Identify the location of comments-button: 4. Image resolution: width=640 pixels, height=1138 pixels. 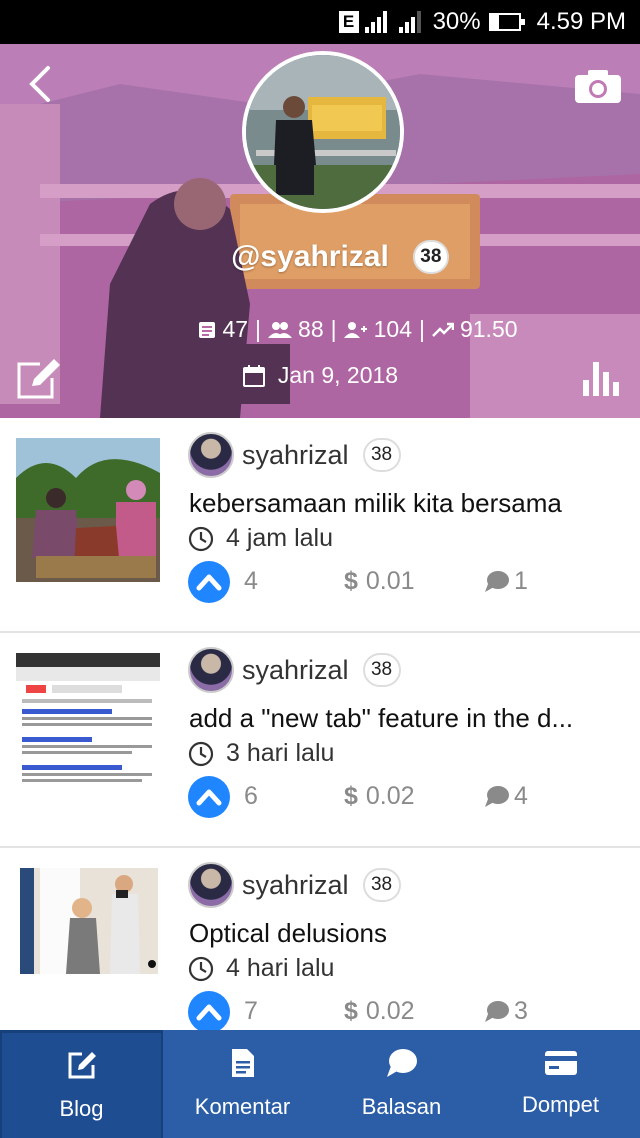
(506, 796).